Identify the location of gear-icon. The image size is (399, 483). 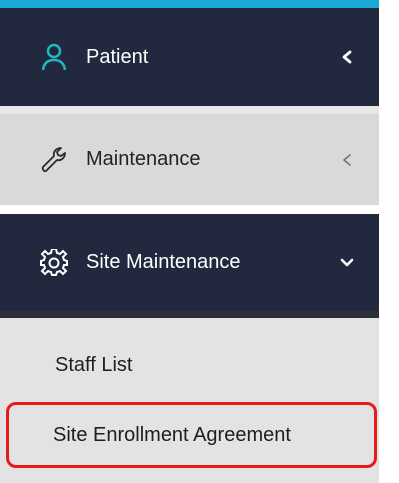
(54, 263).